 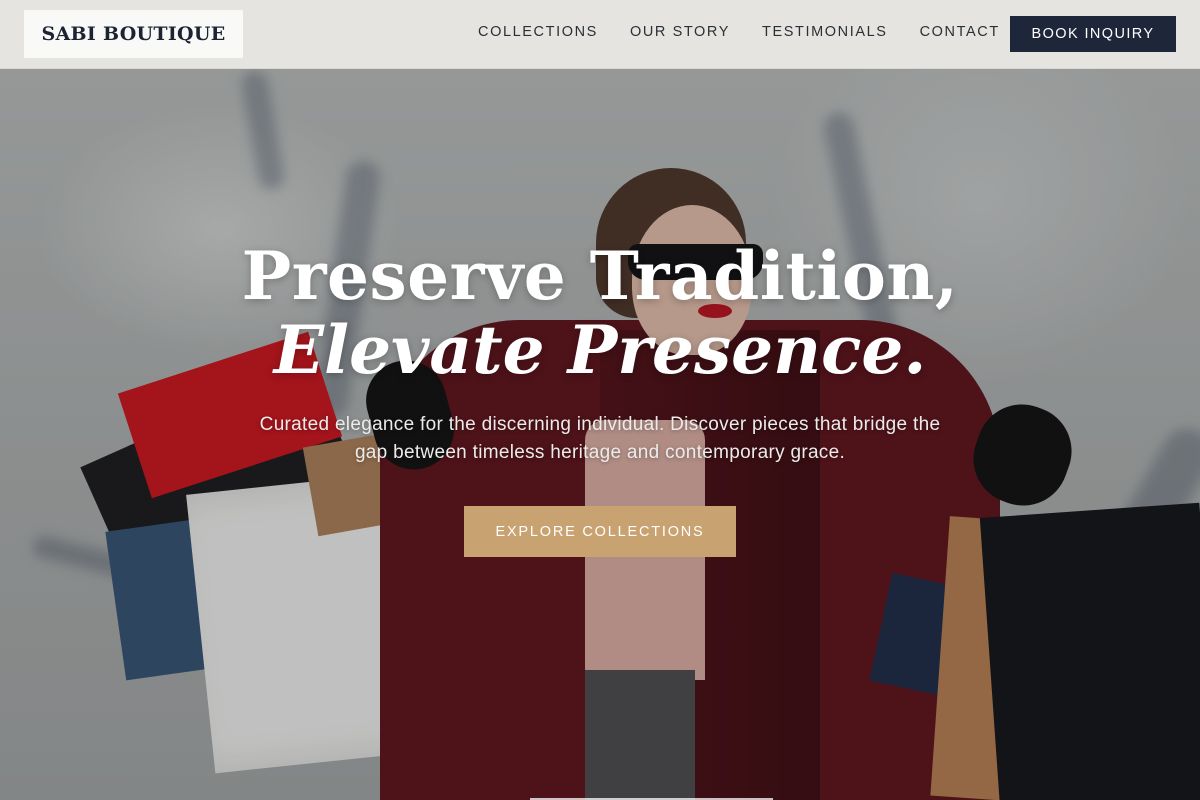 What do you see at coordinates (960, 32) in the screenshot?
I see `nav-link-contact: CONTACT` at bounding box center [960, 32].